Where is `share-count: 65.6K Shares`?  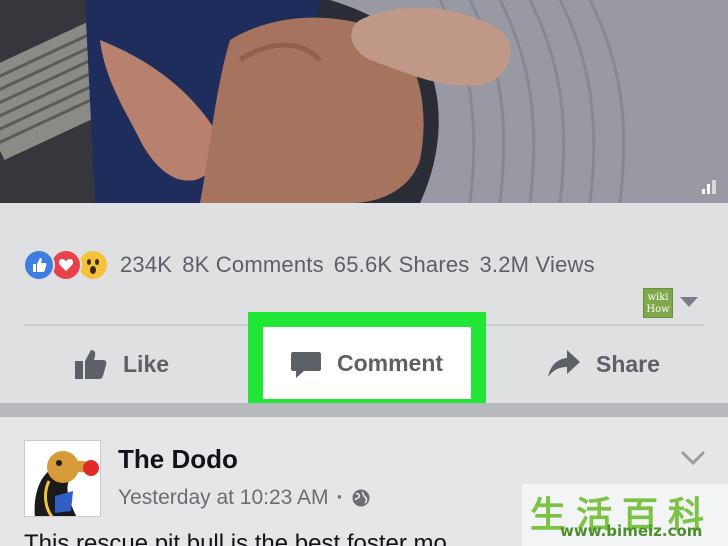
share-count: 65.6K Shares is located at coordinates (402, 265).